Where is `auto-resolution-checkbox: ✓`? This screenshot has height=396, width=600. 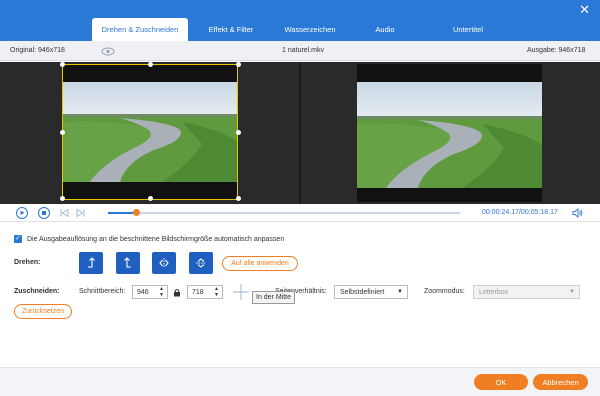
auto-resolution-checkbox: ✓ is located at coordinates (18, 239).